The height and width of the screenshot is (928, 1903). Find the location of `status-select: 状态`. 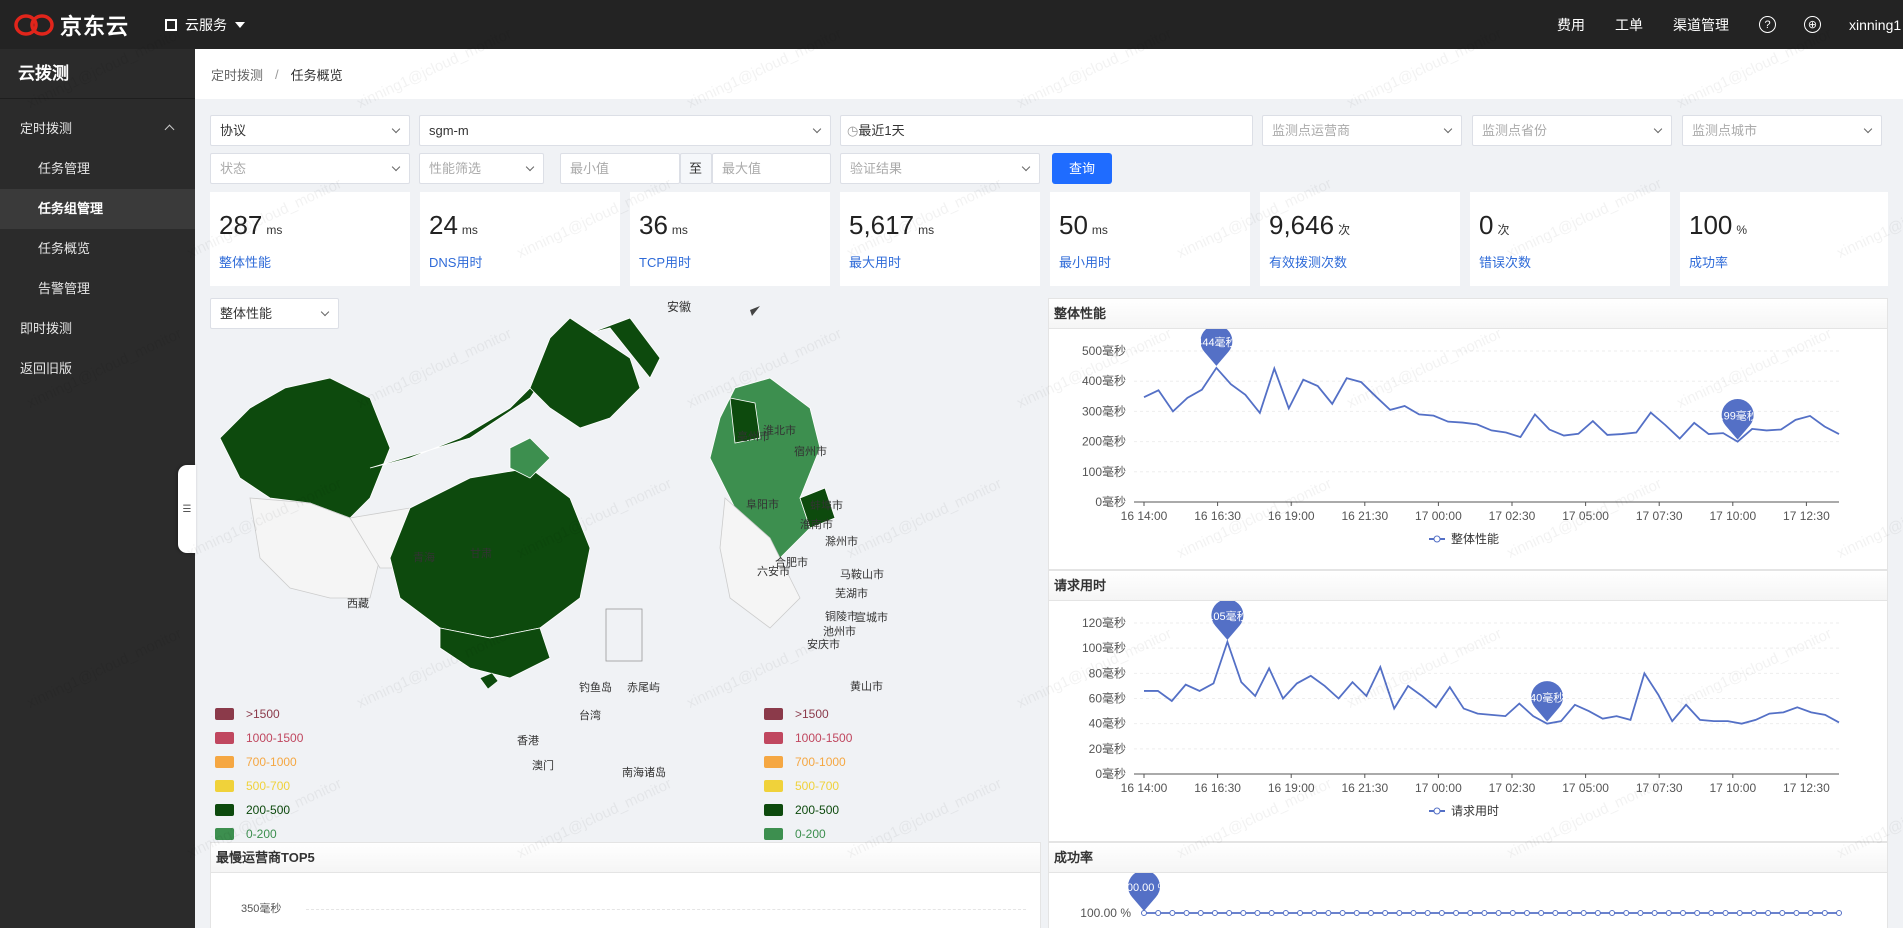

status-select: 状态 is located at coordinates (310, 168).